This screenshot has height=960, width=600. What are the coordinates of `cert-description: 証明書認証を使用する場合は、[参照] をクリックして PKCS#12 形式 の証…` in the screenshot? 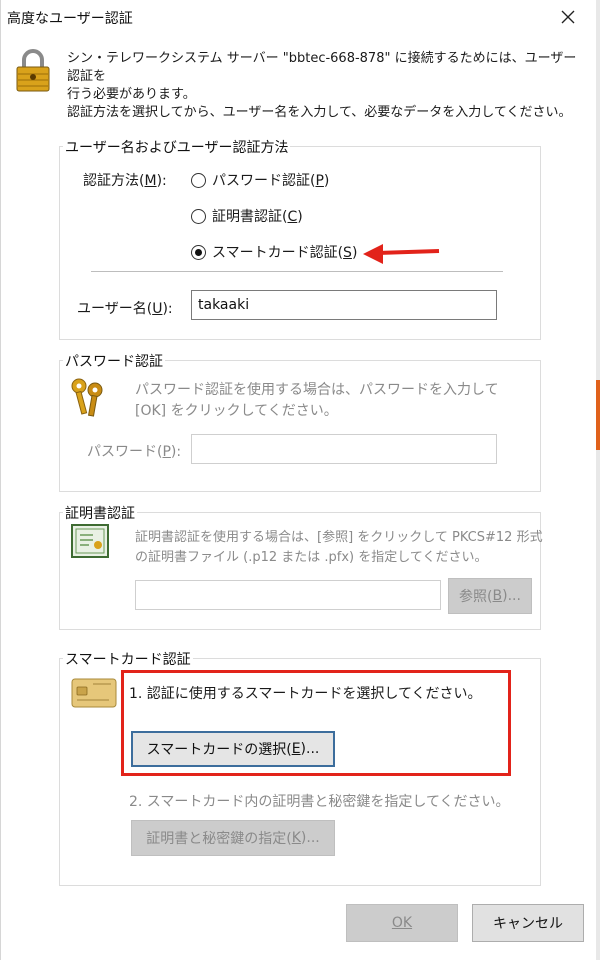 It's located at (339, 548).